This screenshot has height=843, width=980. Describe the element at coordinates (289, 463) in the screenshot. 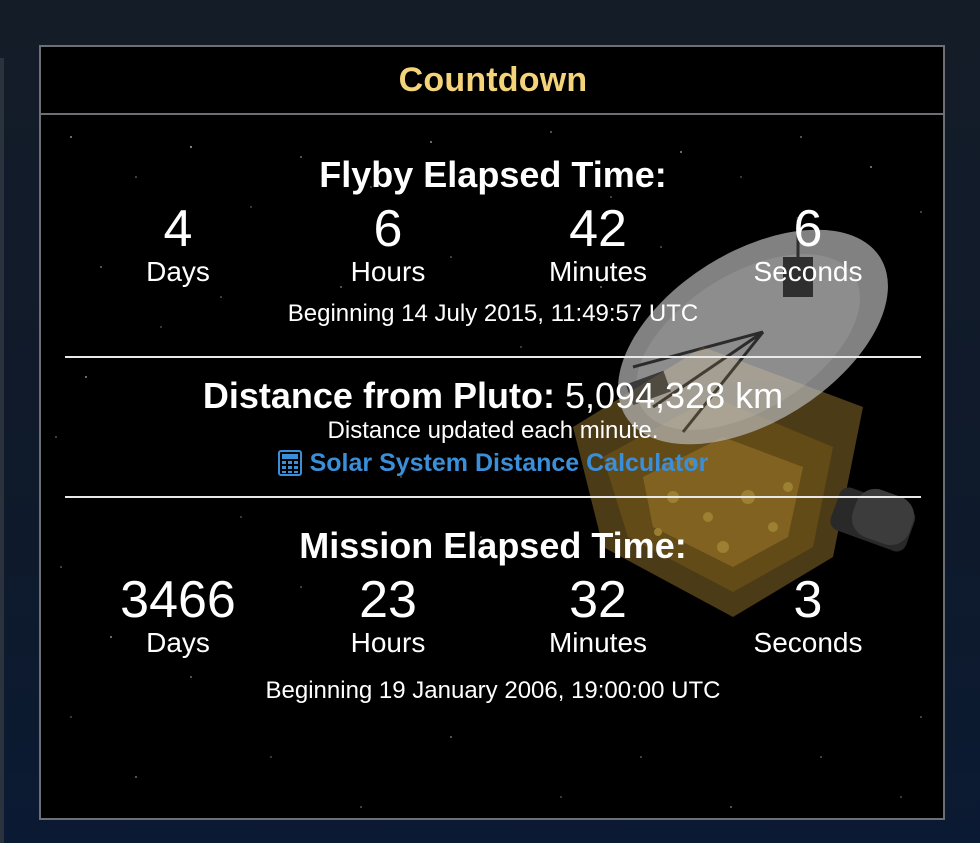

I see `calculator-icon` at that location.